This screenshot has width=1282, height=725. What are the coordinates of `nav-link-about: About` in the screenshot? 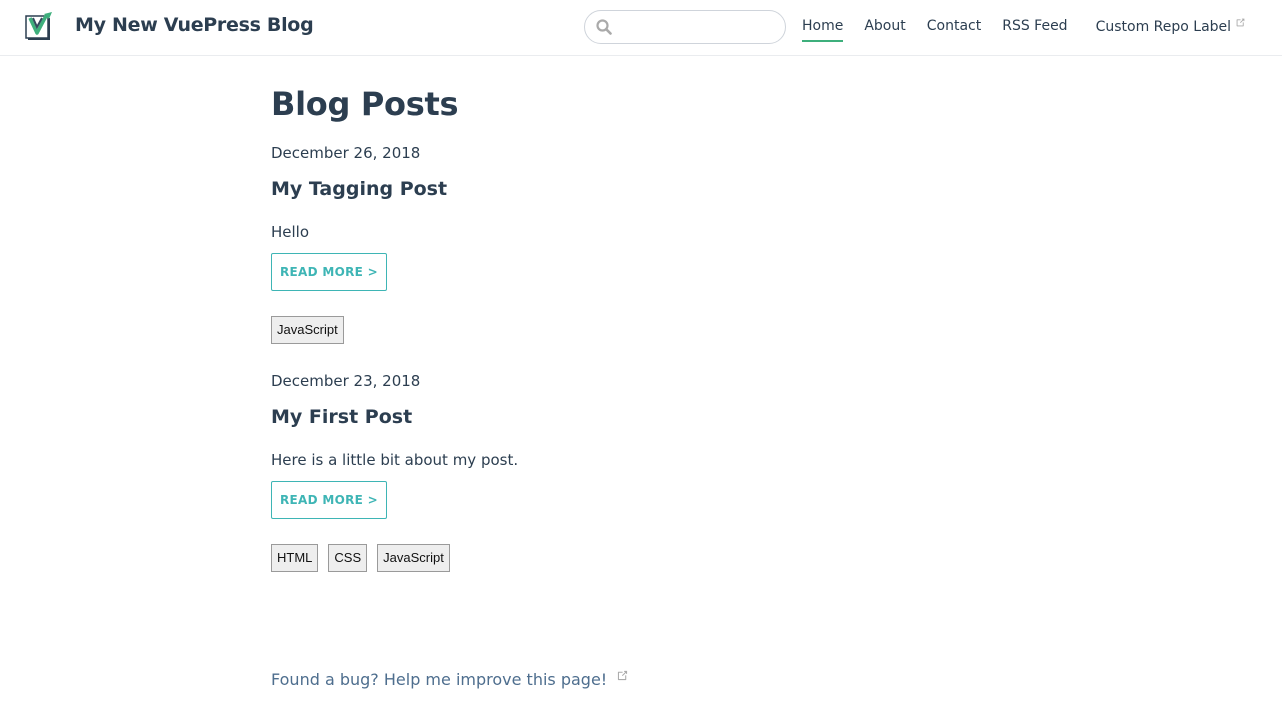 It's located at (884, 28).